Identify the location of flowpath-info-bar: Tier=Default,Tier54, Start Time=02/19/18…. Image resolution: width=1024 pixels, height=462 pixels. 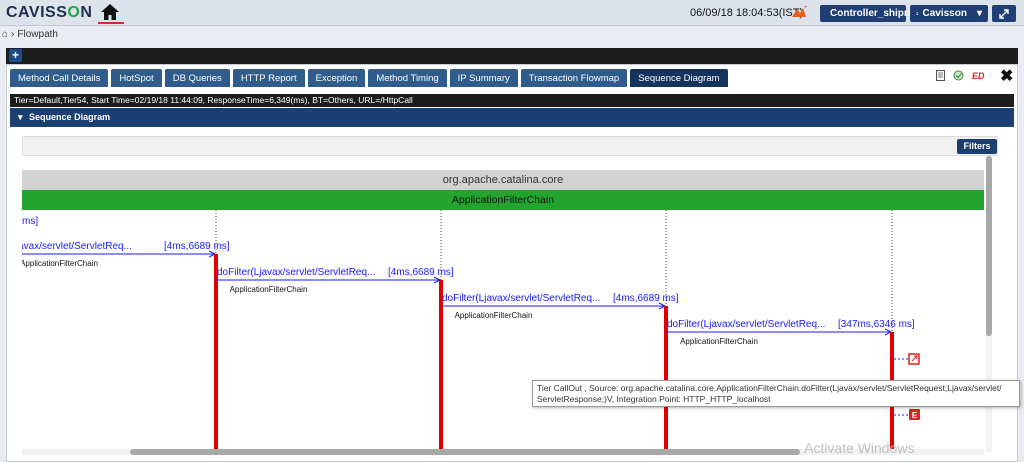
(512, 100).